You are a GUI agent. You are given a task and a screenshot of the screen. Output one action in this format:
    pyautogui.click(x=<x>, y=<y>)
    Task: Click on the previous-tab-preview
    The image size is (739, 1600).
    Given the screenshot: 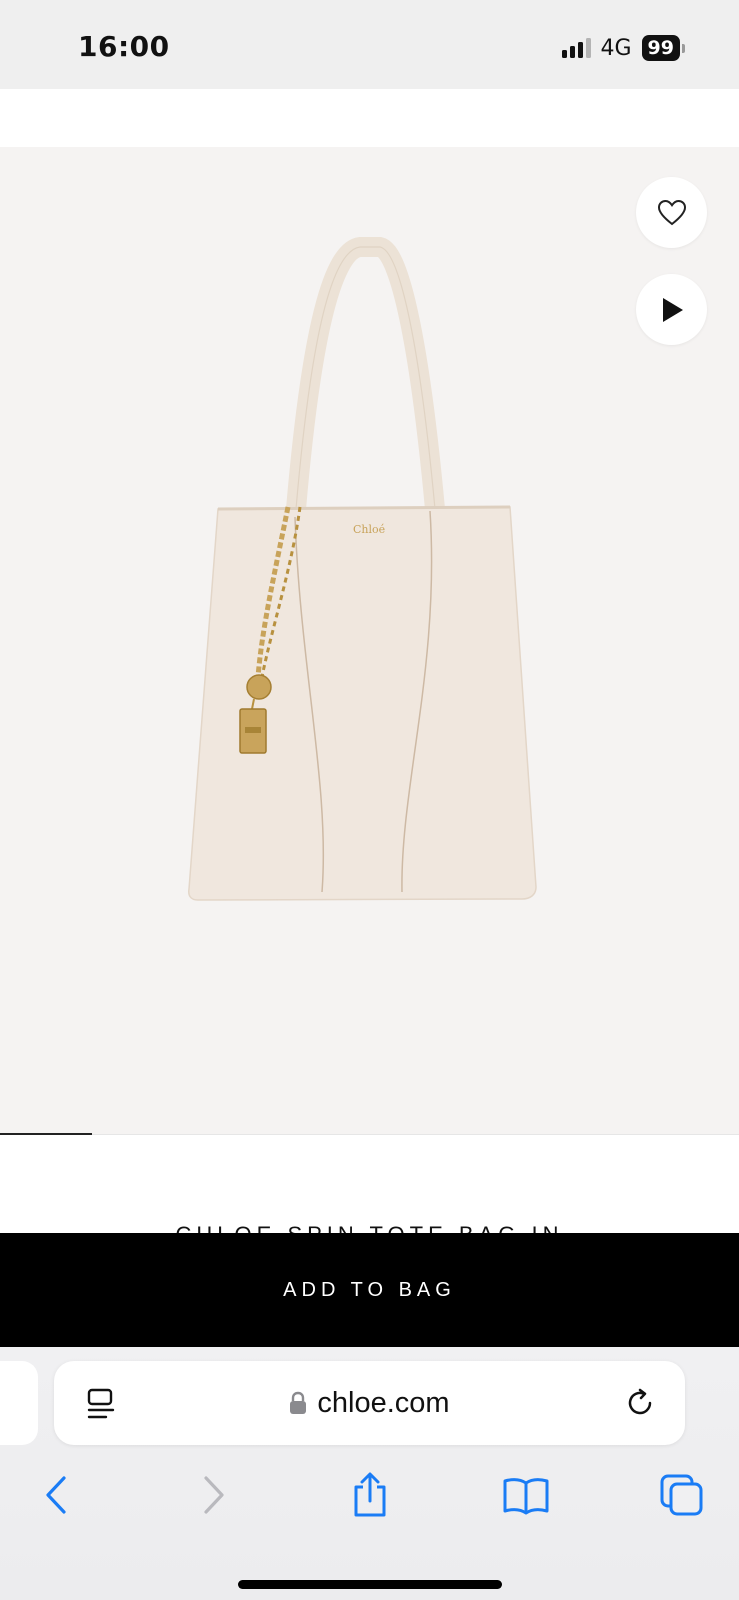 What is the action you would take?
    pyautogui.click(x=19, y=1403)
    